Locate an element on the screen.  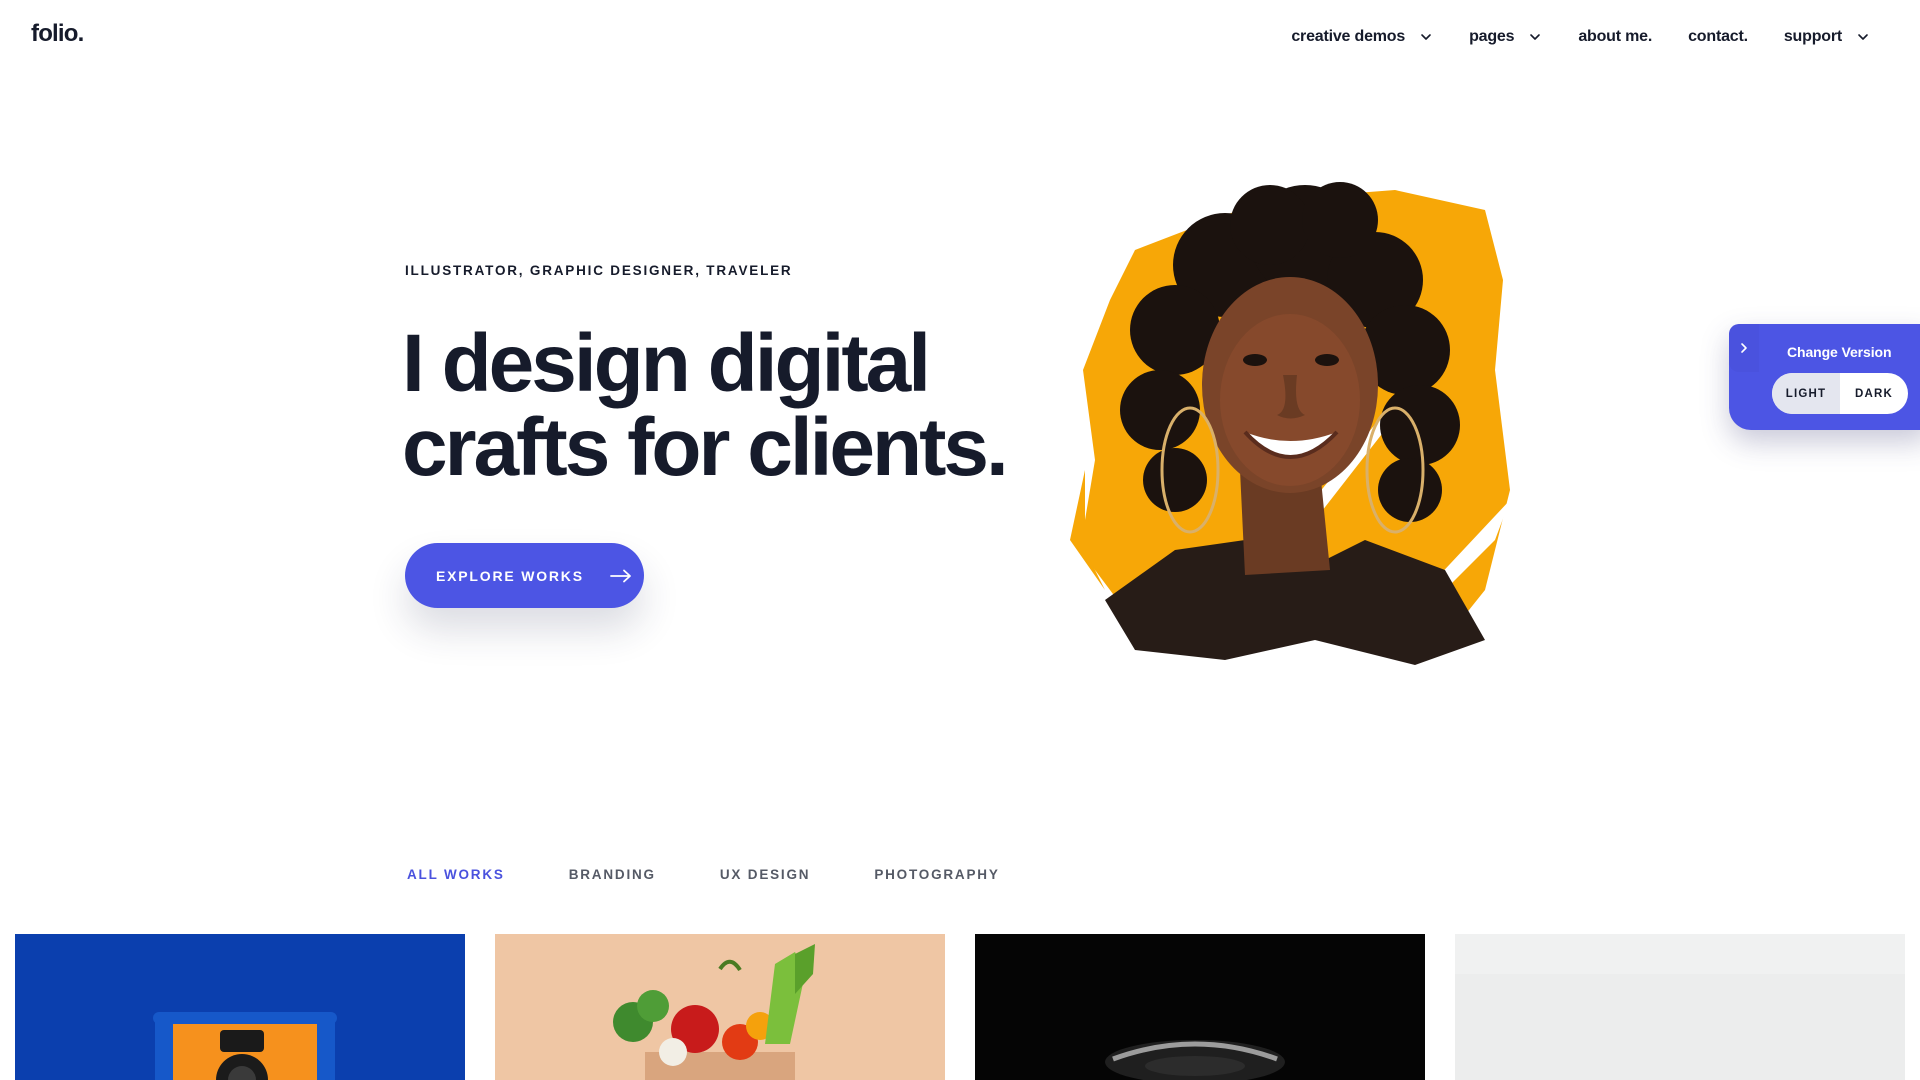
work-item-camera is located at coordinates (240, 1007).